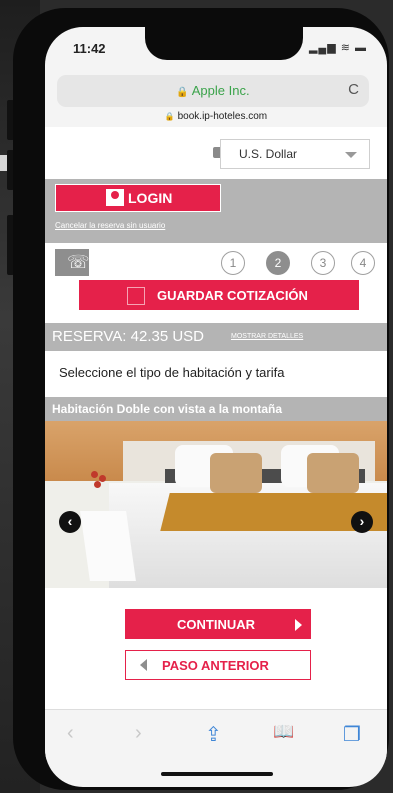 The image size is (393, 793). Describe the element at coordinates (89, 48) in the screenshot. I see `status-time: 11:42` at that location.